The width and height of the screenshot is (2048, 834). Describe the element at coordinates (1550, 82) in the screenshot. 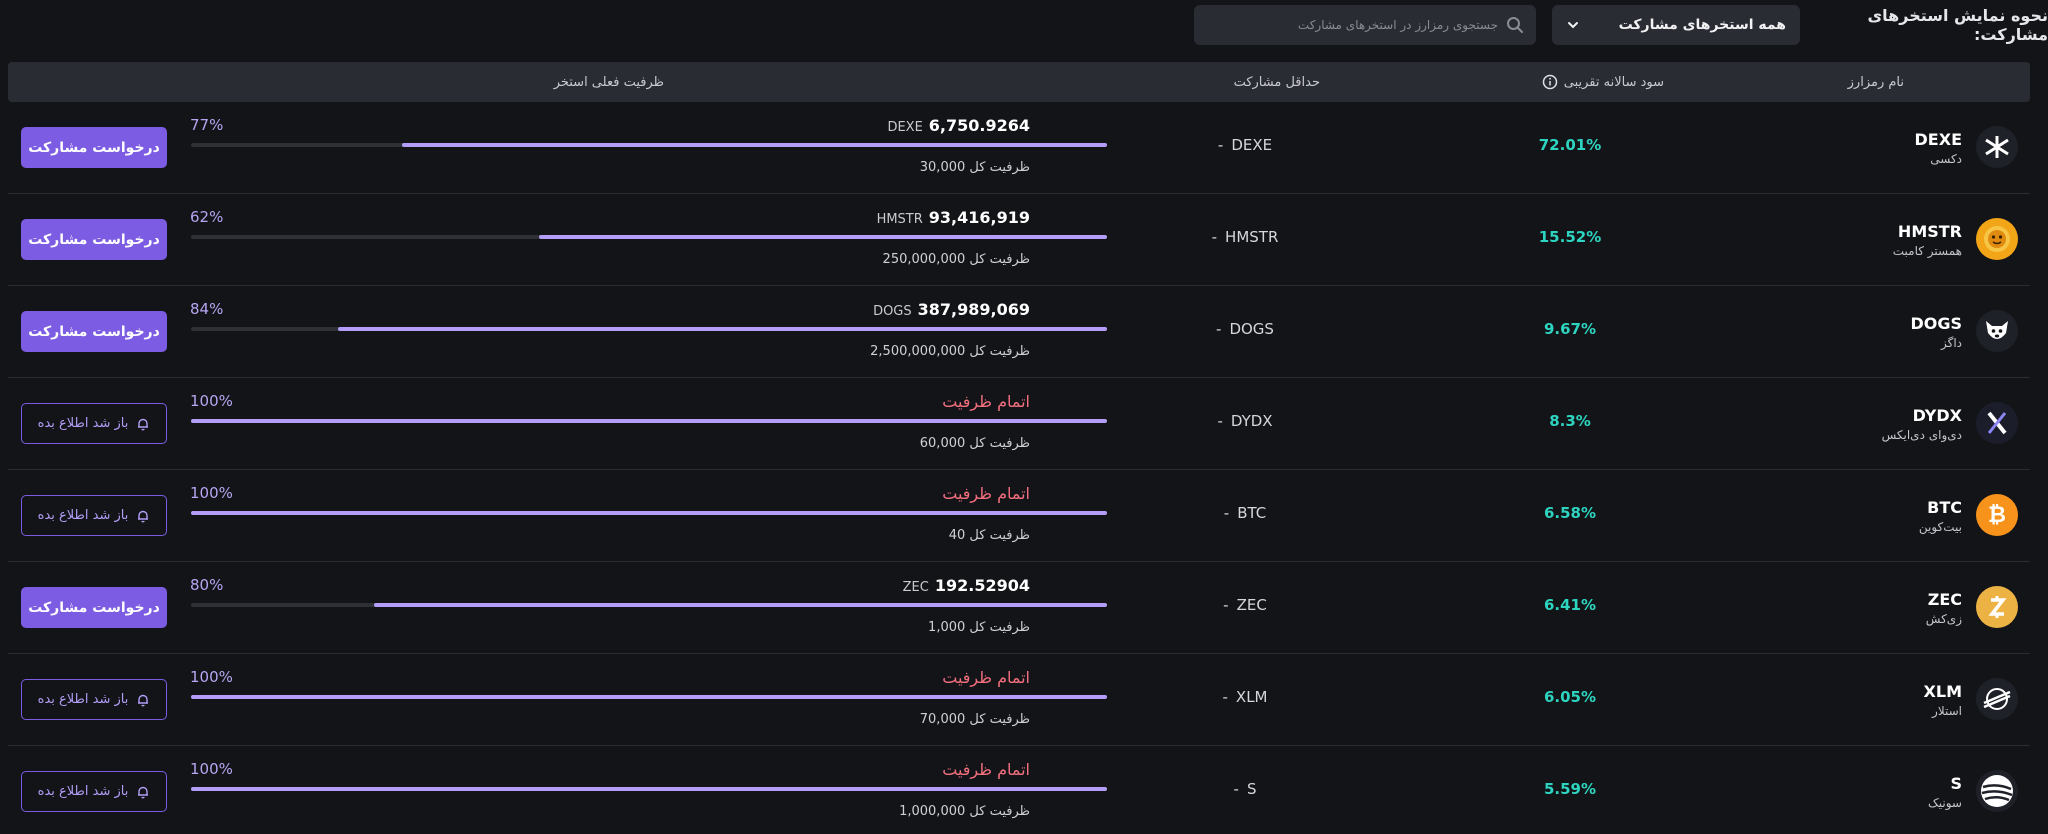

I see `info-icon` at that location.